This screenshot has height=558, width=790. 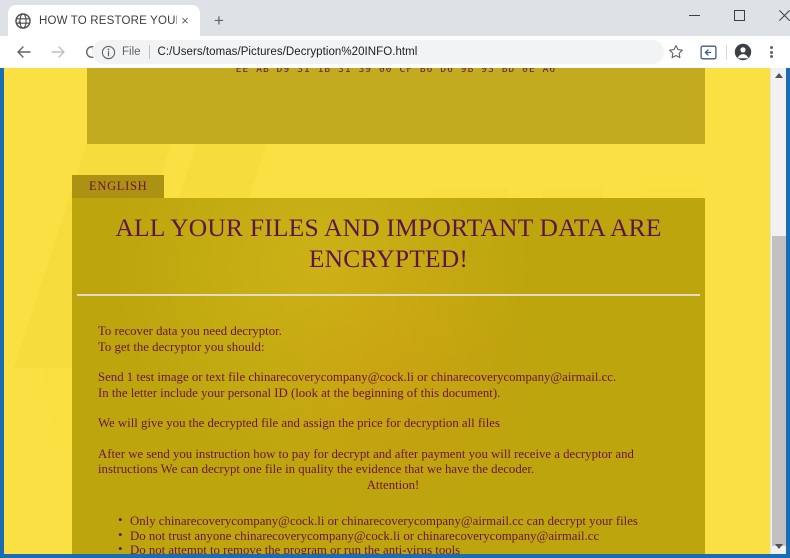 What do you see at coordinates (694, 15) in the screenshot?
I see `window-minimize-button` at bounding box center [694, 15].